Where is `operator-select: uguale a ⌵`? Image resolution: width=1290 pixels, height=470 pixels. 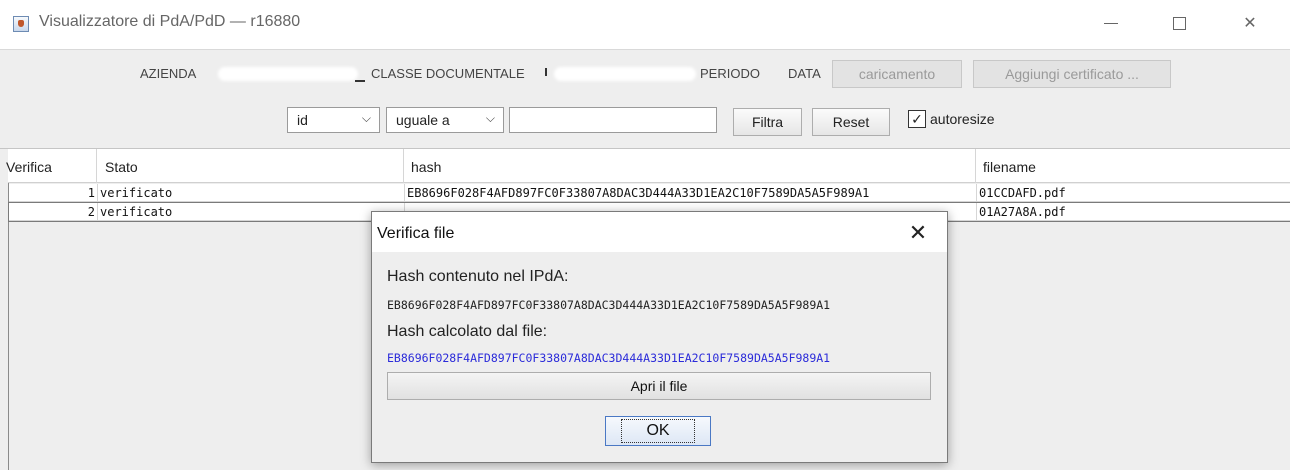
operator-select: uguale a ⌵ is located at coordinates (445, 120).